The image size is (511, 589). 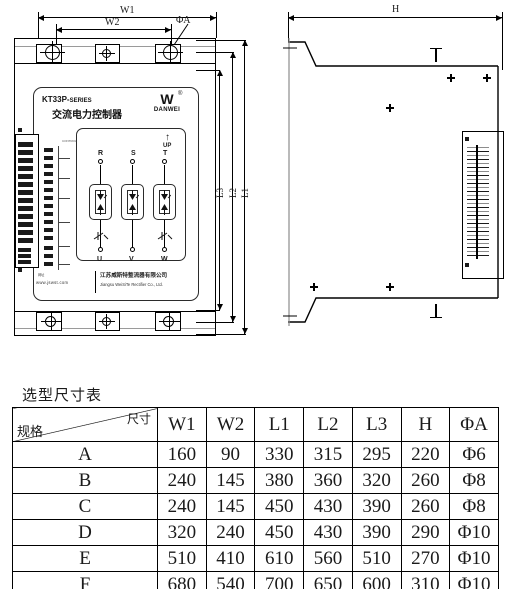 I want to click on table-corner-cell: 尺寸 规格, so click(x=85, y=424).